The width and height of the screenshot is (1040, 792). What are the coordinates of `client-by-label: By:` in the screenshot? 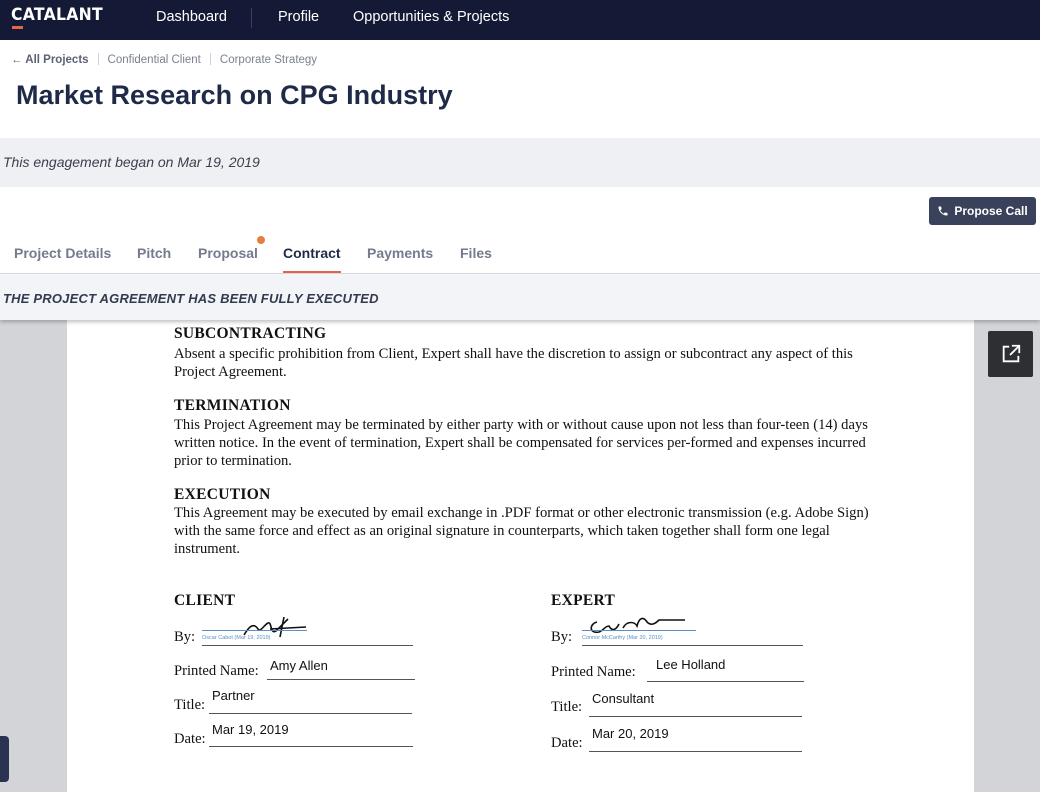 It's located at (185, 637).